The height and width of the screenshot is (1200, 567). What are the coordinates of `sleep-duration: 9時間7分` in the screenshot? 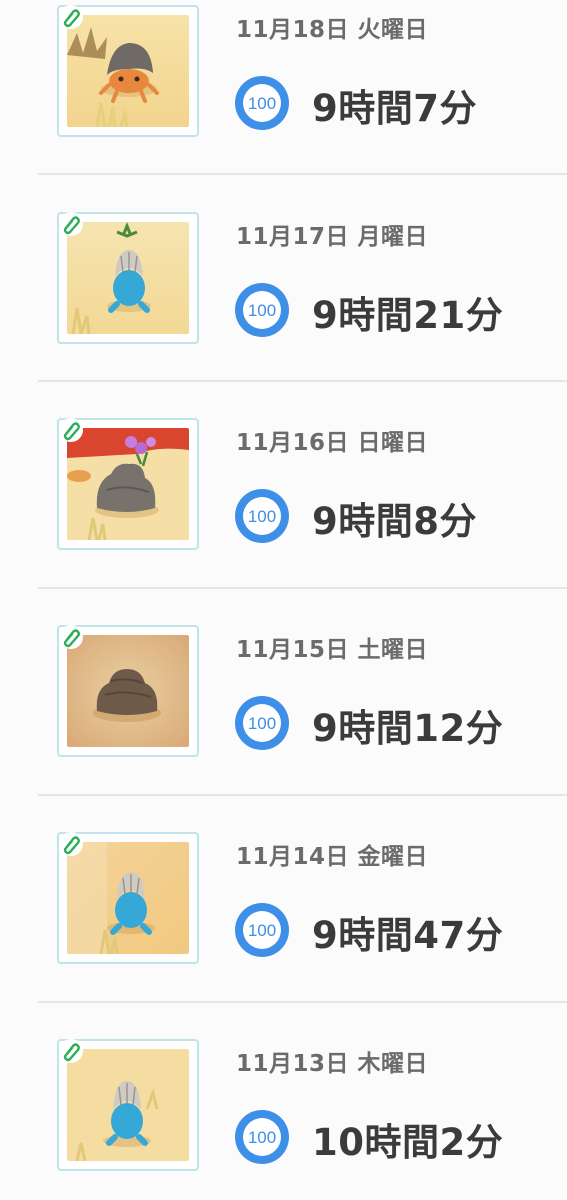 It's located at (394, 108).